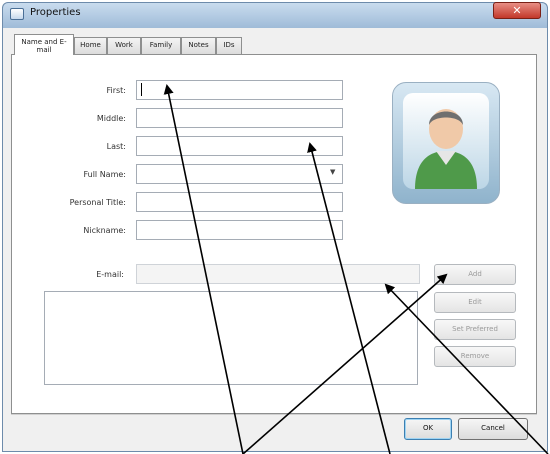  I want to click on arrow-to-email-field, so click(466, 368).